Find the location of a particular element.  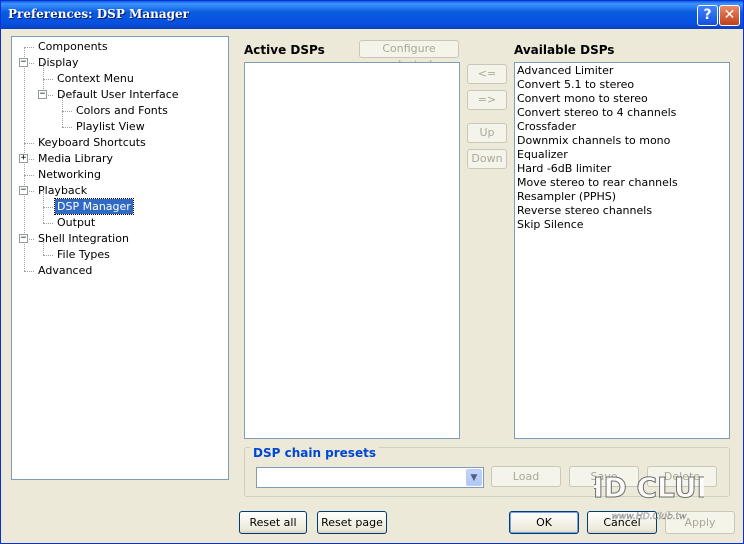

available-dsp-item: Convert mono to stereo is located at coordinates (622, 99).